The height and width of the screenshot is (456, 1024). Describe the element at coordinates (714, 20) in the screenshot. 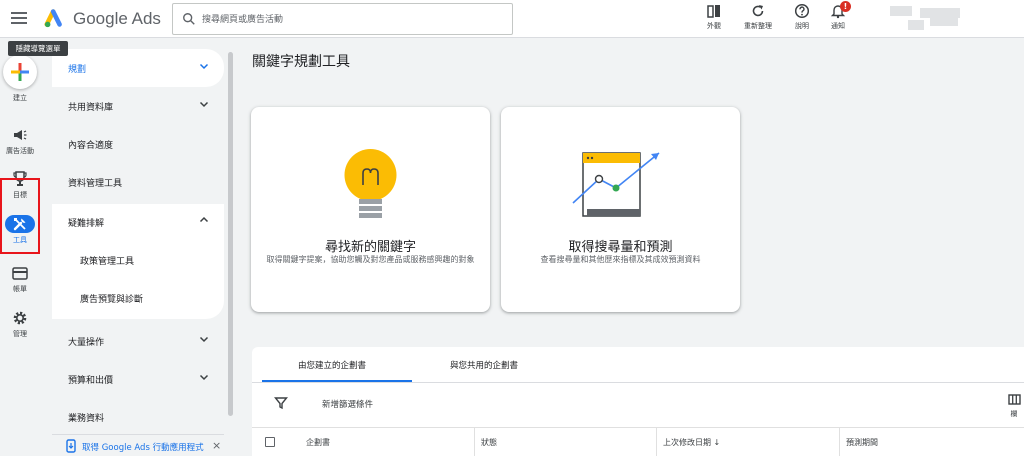

I see `appearance-button: 外觀` at that location.